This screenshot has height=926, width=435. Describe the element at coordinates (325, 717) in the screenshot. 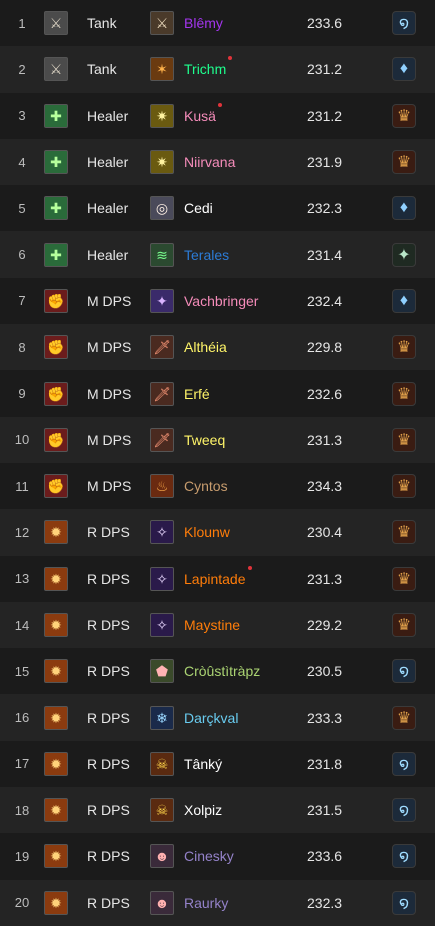

I see `item-level: 233.3` at that location.